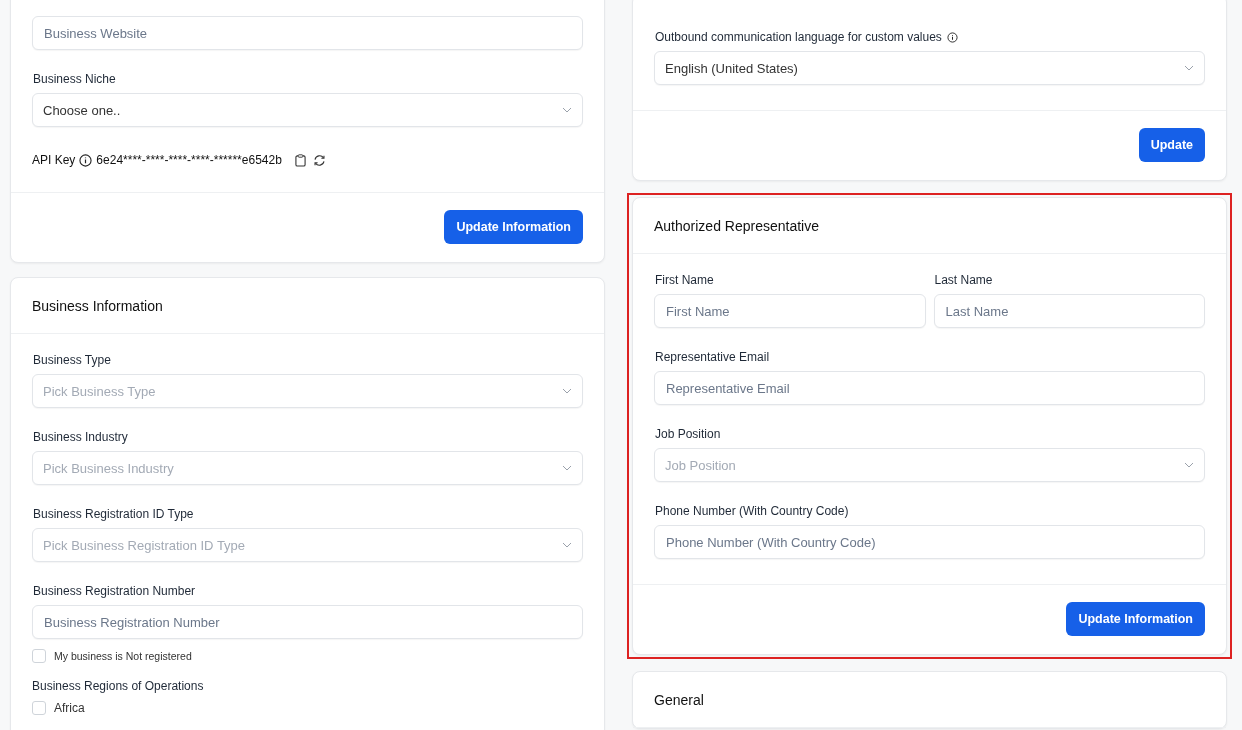  I want to click on field-label: Outbound communication language for custom values, so click(798, 37).